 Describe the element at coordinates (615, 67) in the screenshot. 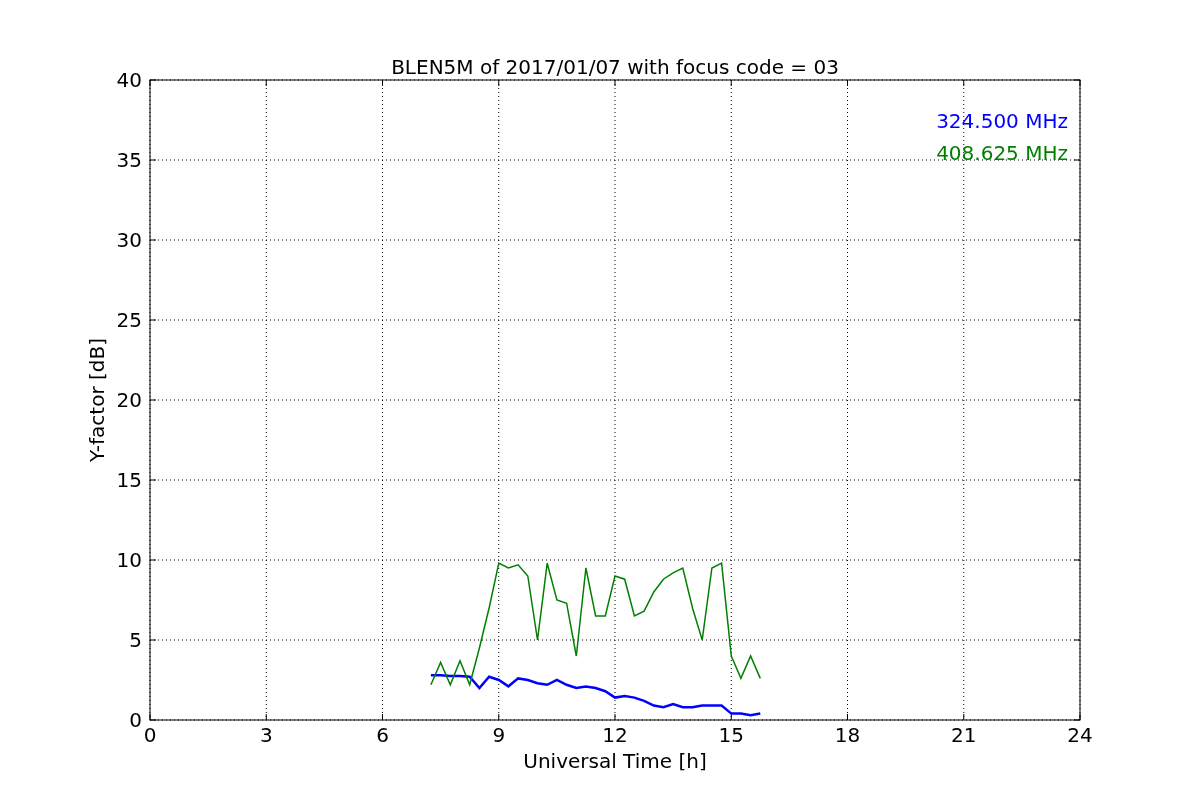

I see `chart-title: BLEN5M of 2017/01/07 with focus code = 03` at that location.